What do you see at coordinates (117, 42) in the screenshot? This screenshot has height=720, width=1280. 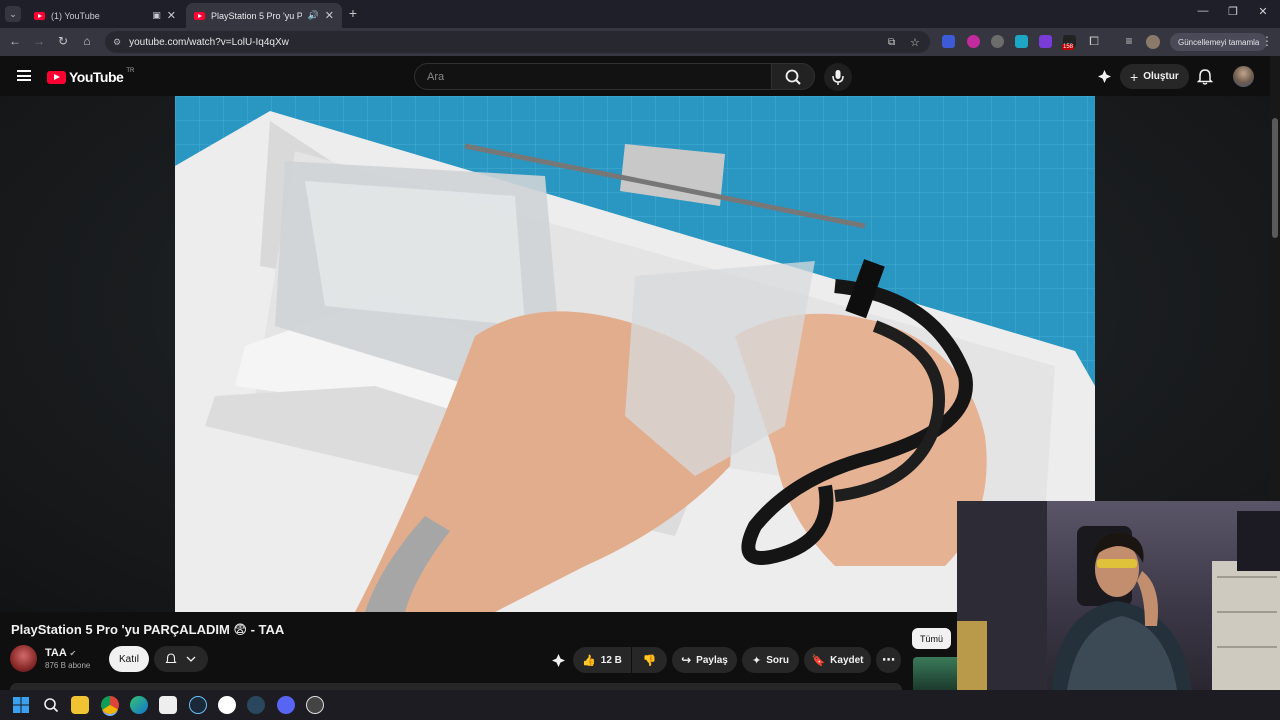 I see `site-info-icon: ⚙` at bounding box center [117, 42].